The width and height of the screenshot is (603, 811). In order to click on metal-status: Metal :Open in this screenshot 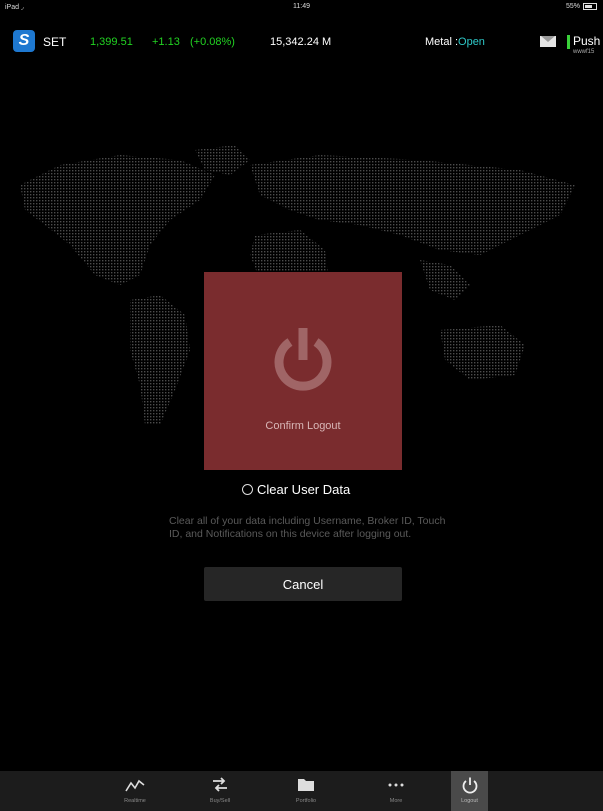, I will do `click(455, 42)`.